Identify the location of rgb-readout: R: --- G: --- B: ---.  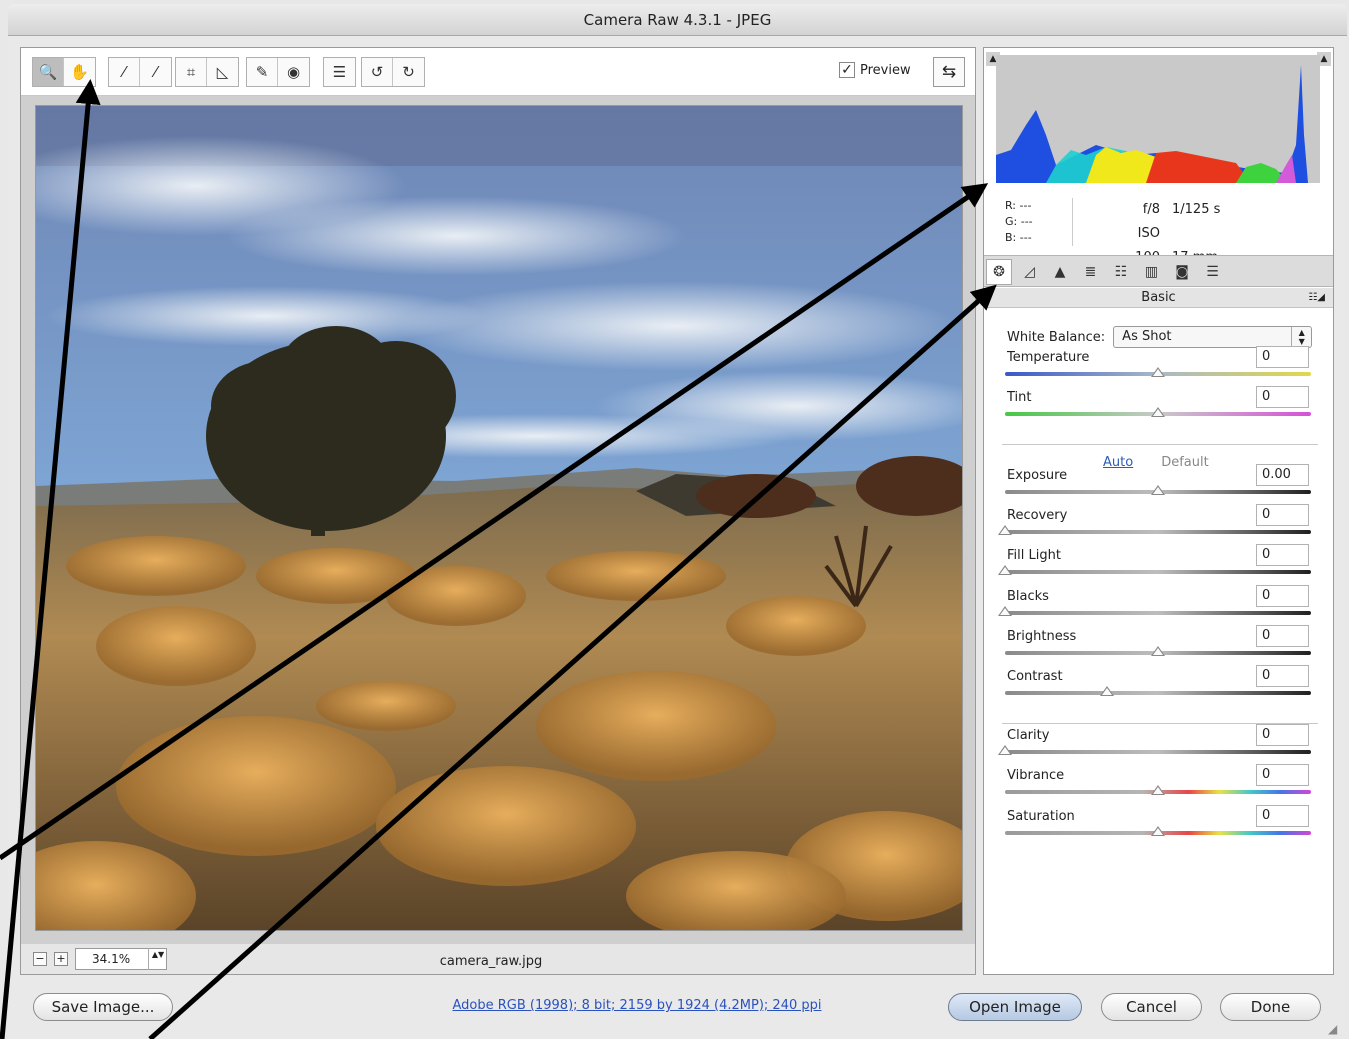
(1019, 222).